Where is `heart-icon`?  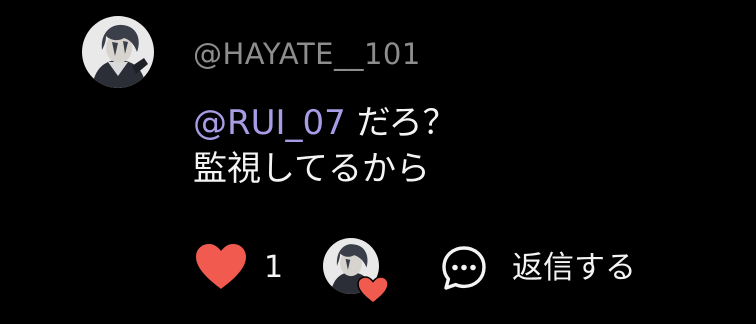
heart-icon is located at coordinates (221, 266).